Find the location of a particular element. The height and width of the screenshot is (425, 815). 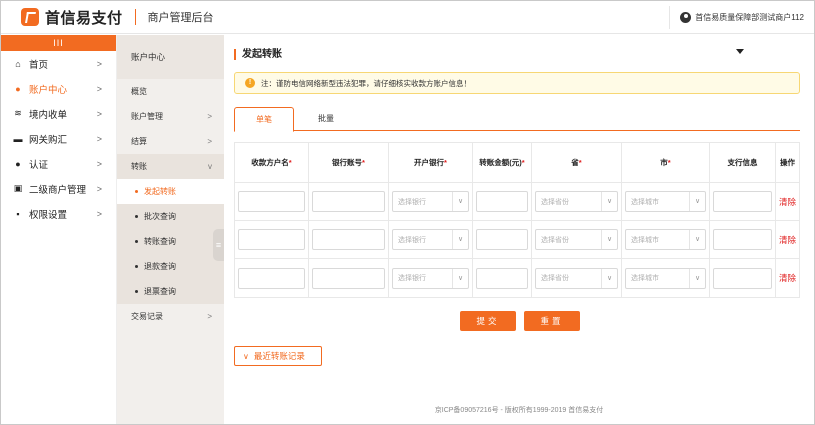

sidebar-item-domestic-acquiring: ≋ 境内收单 > is located at coordinates (58, 113).